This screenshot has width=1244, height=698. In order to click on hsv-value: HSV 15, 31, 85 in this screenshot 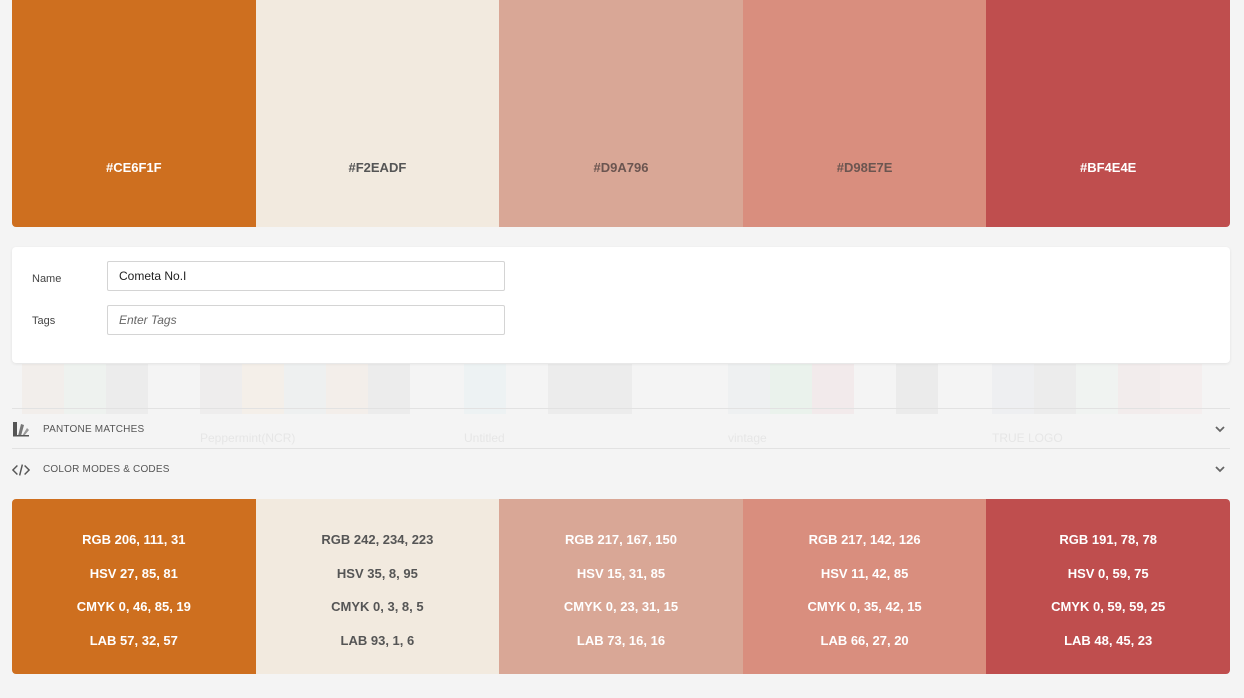, I will do `click(621, 573)`.